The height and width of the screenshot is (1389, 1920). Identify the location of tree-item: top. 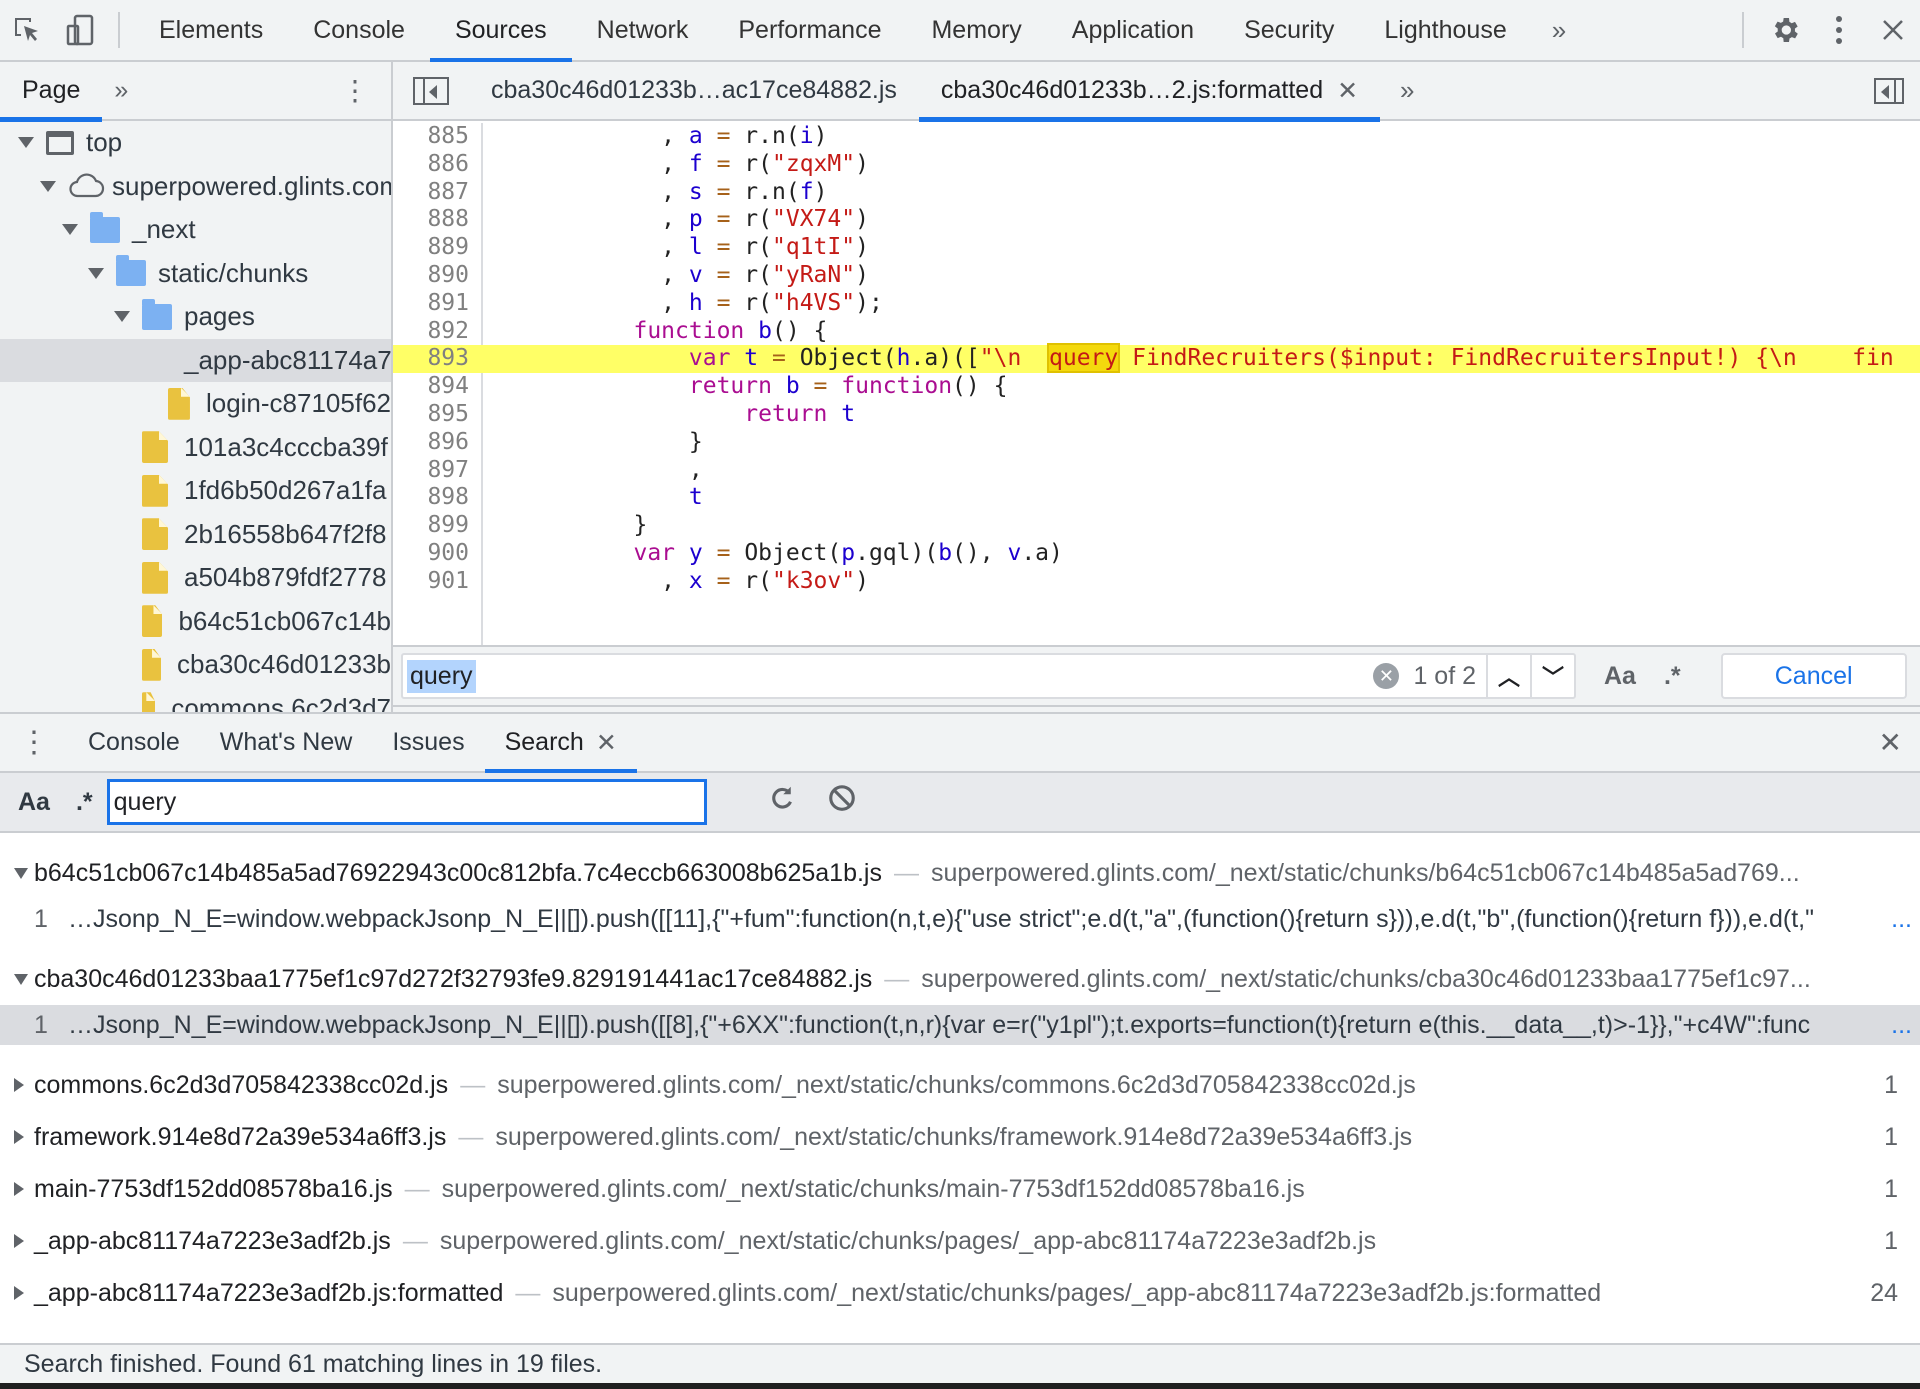
(195, 143).